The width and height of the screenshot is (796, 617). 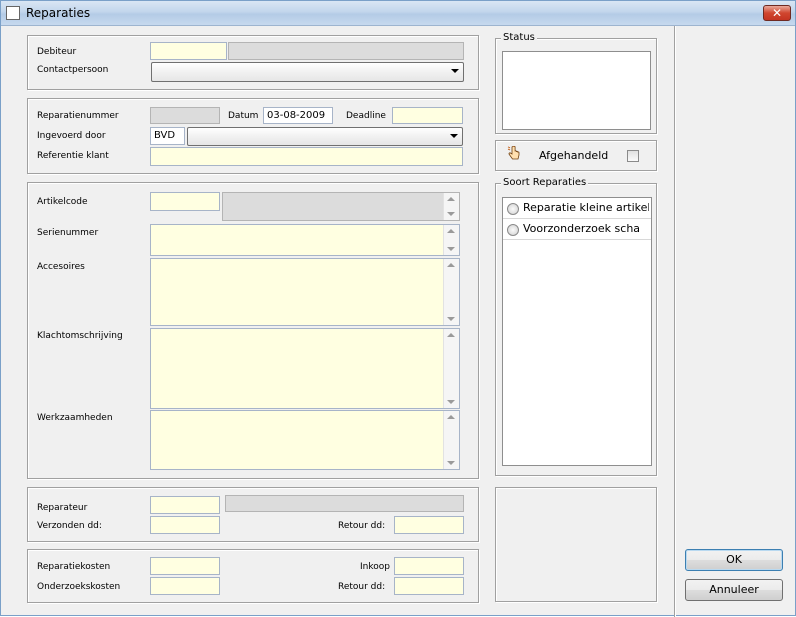 I want to click on inkoop-label: Inkoop, so click(x=375, y=567).